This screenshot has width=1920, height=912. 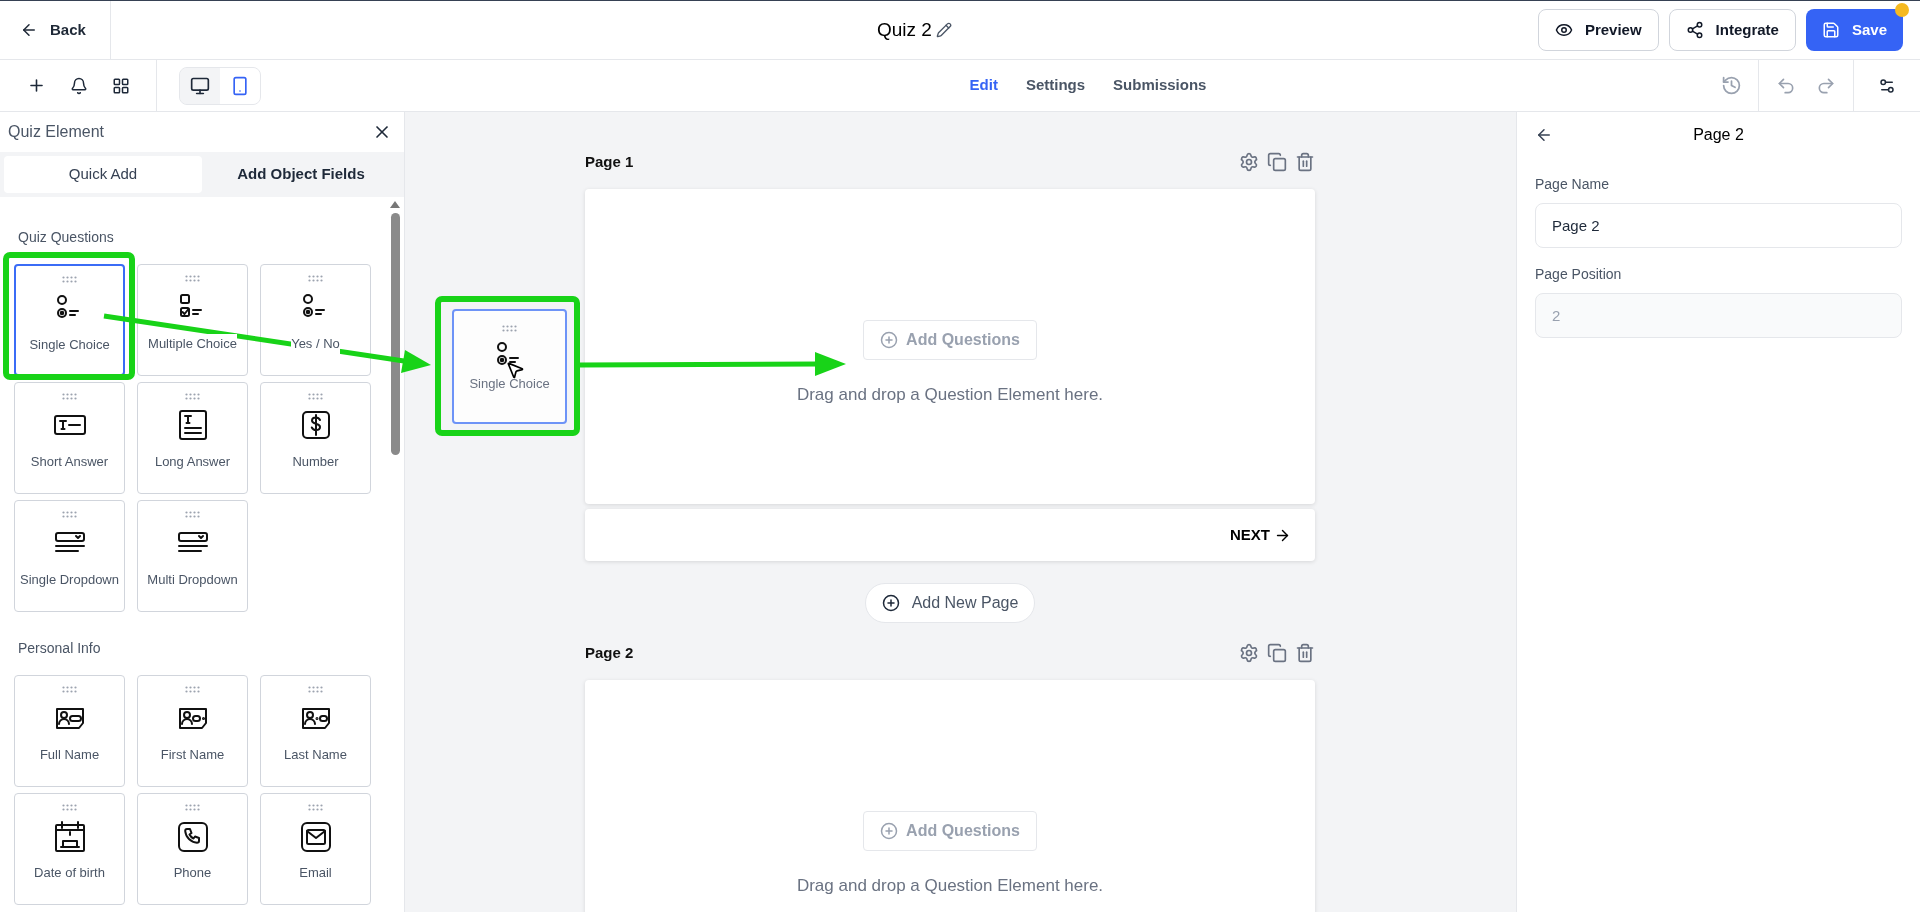 What do you see at coordinates (1572, 184) in the screenshot?
I see `field-label: Page Name` at bounding box center [1572, 184].